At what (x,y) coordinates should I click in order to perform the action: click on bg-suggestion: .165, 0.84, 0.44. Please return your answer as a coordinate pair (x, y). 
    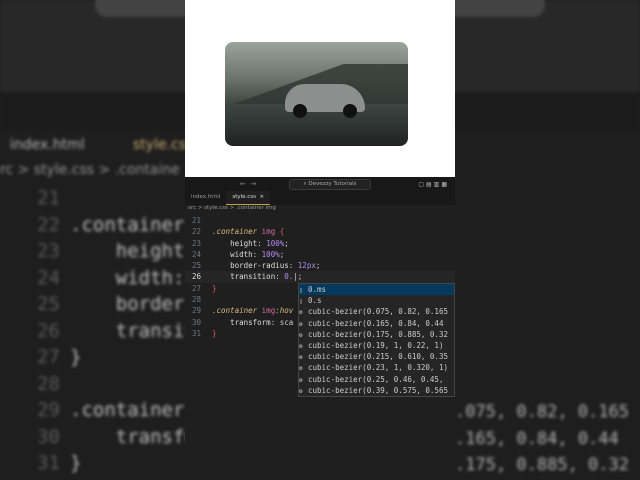
    Looking at the image, I should click on (537, 438).